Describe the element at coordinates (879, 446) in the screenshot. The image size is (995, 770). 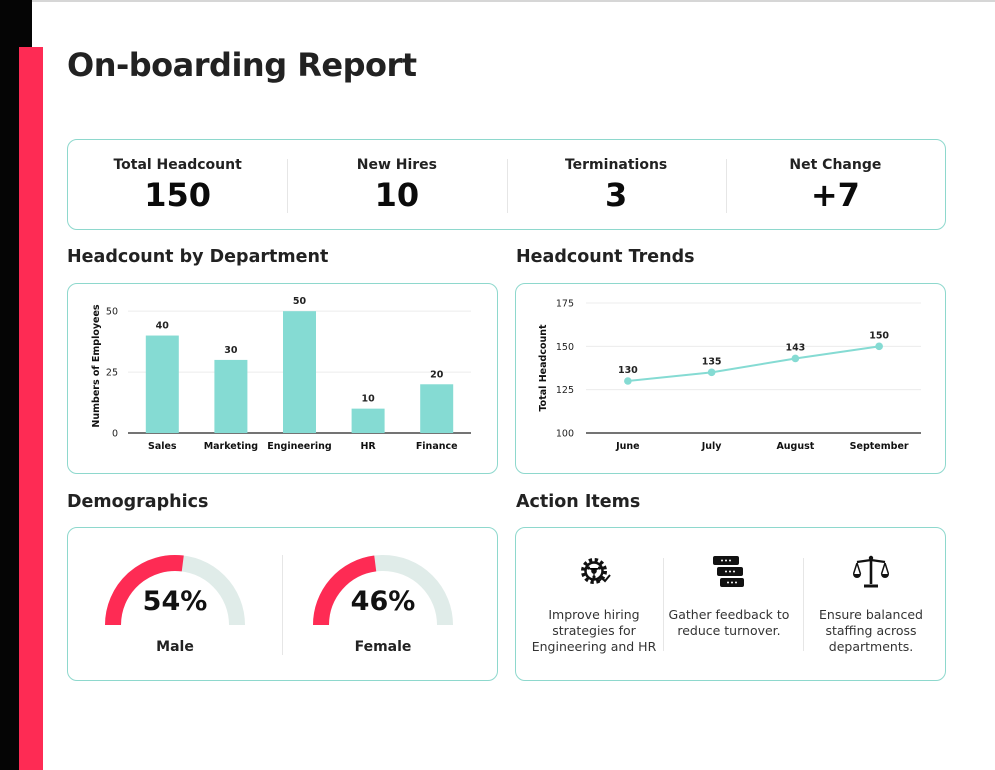
I see `x-tick-label: September` at that location.